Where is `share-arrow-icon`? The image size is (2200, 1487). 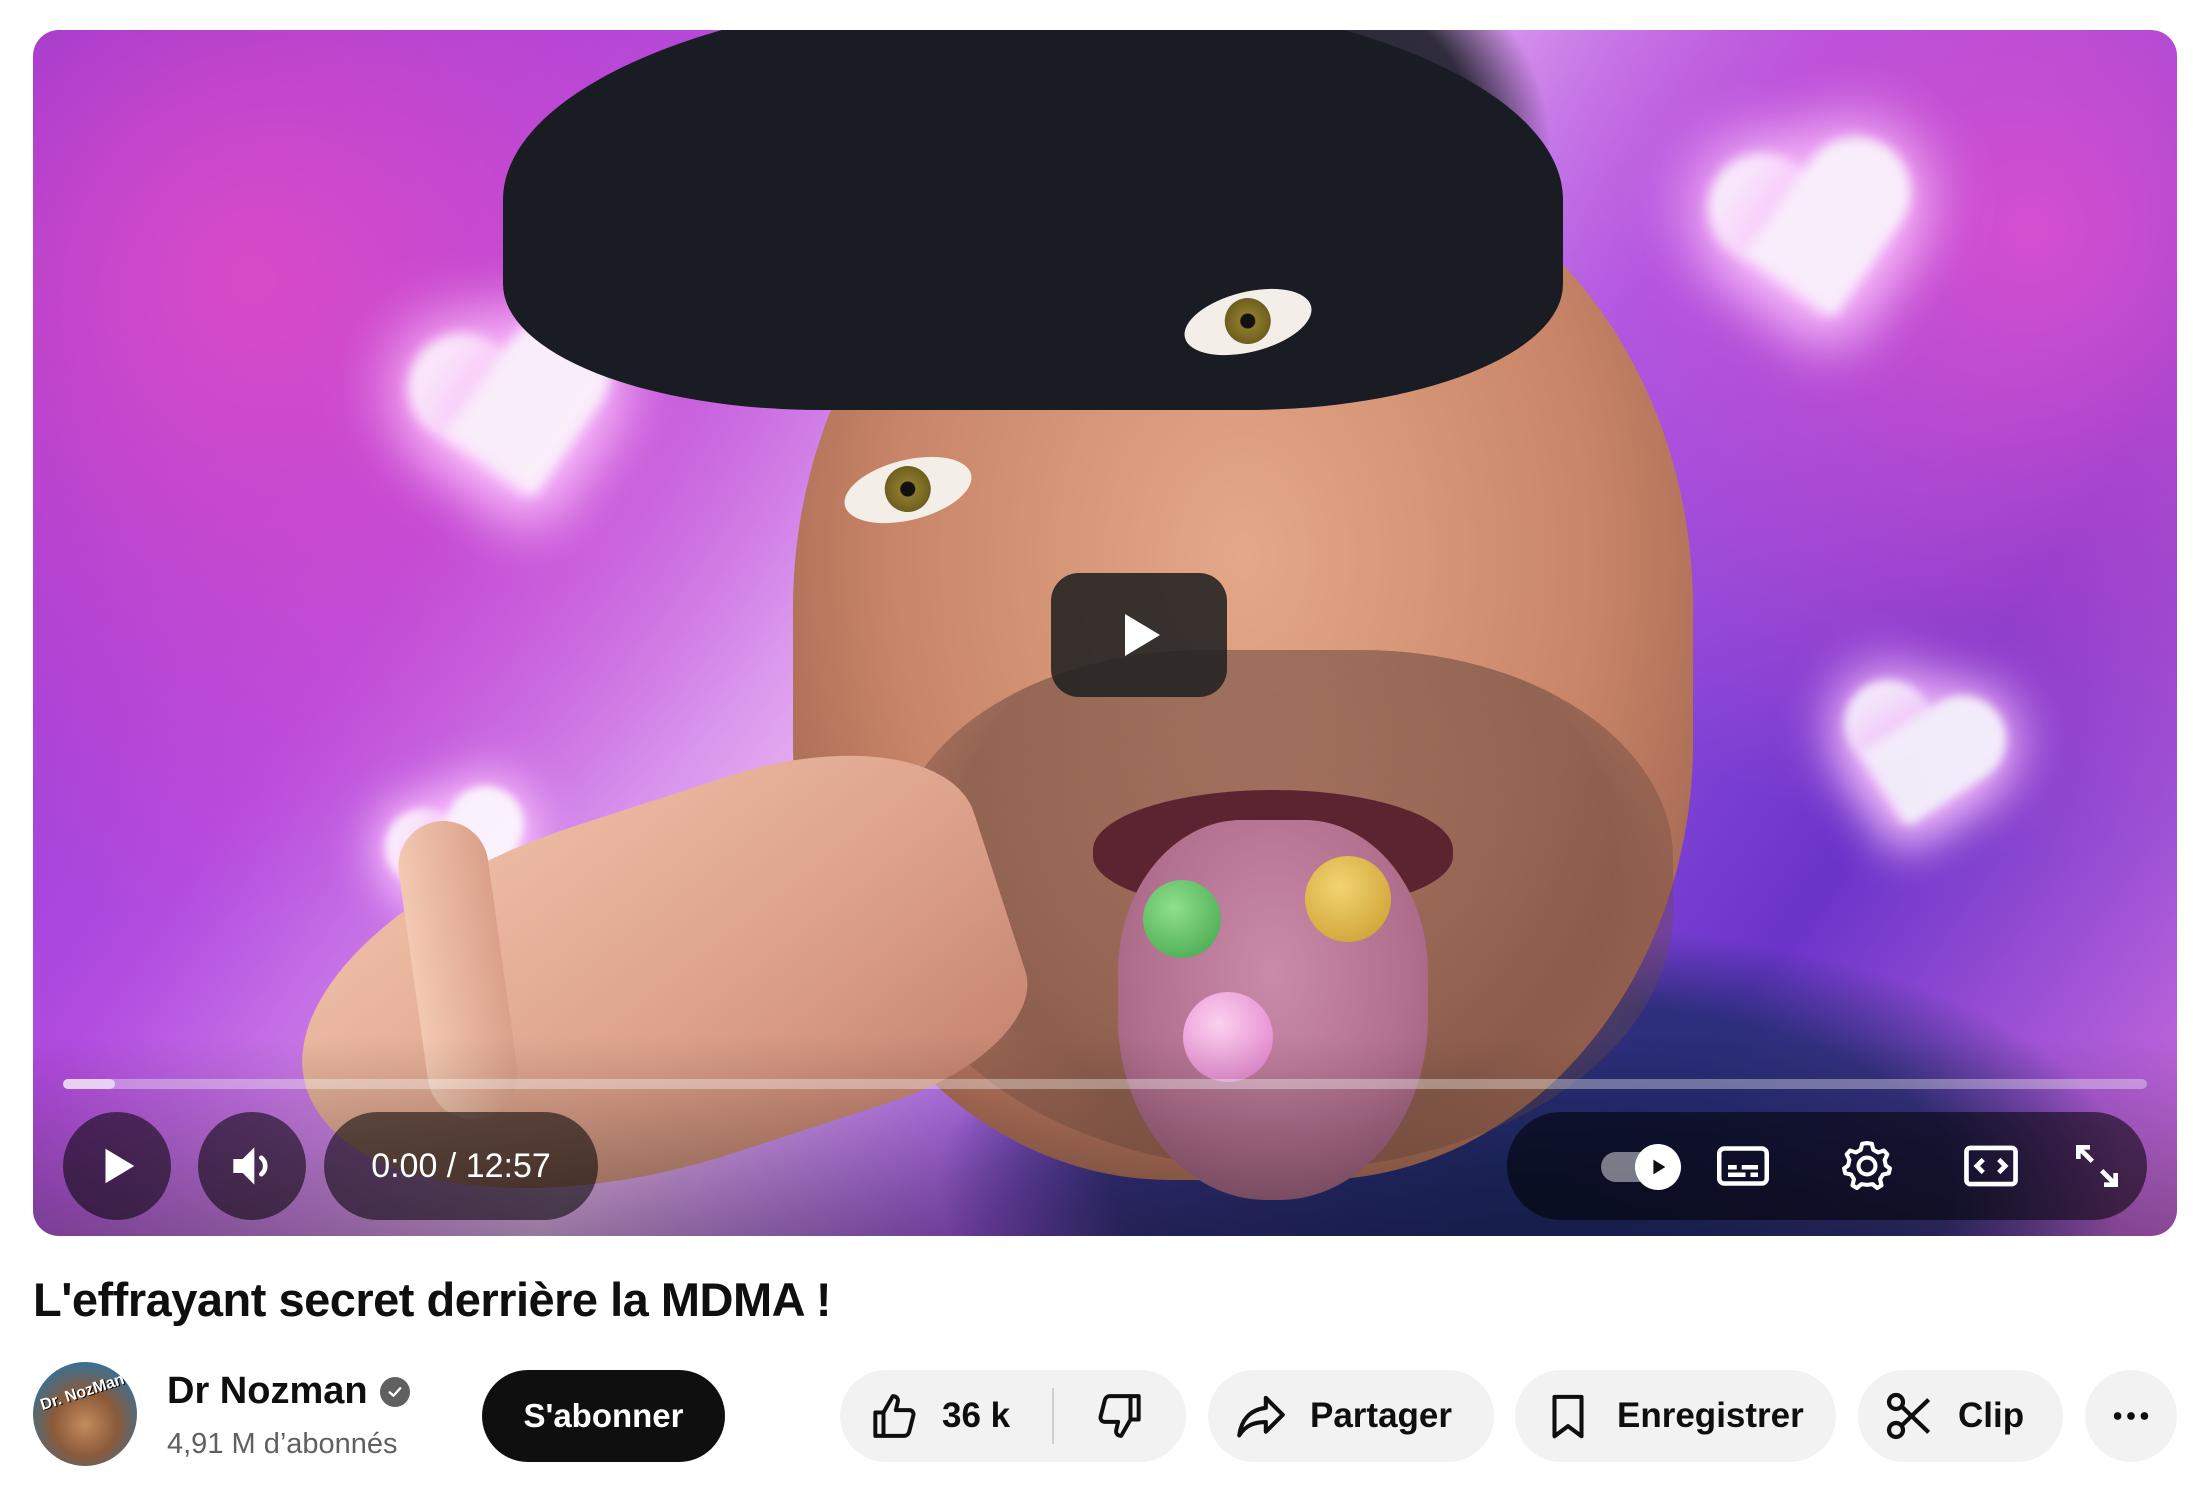 share-arrow-icon is located at coordinates (1261, 1416).